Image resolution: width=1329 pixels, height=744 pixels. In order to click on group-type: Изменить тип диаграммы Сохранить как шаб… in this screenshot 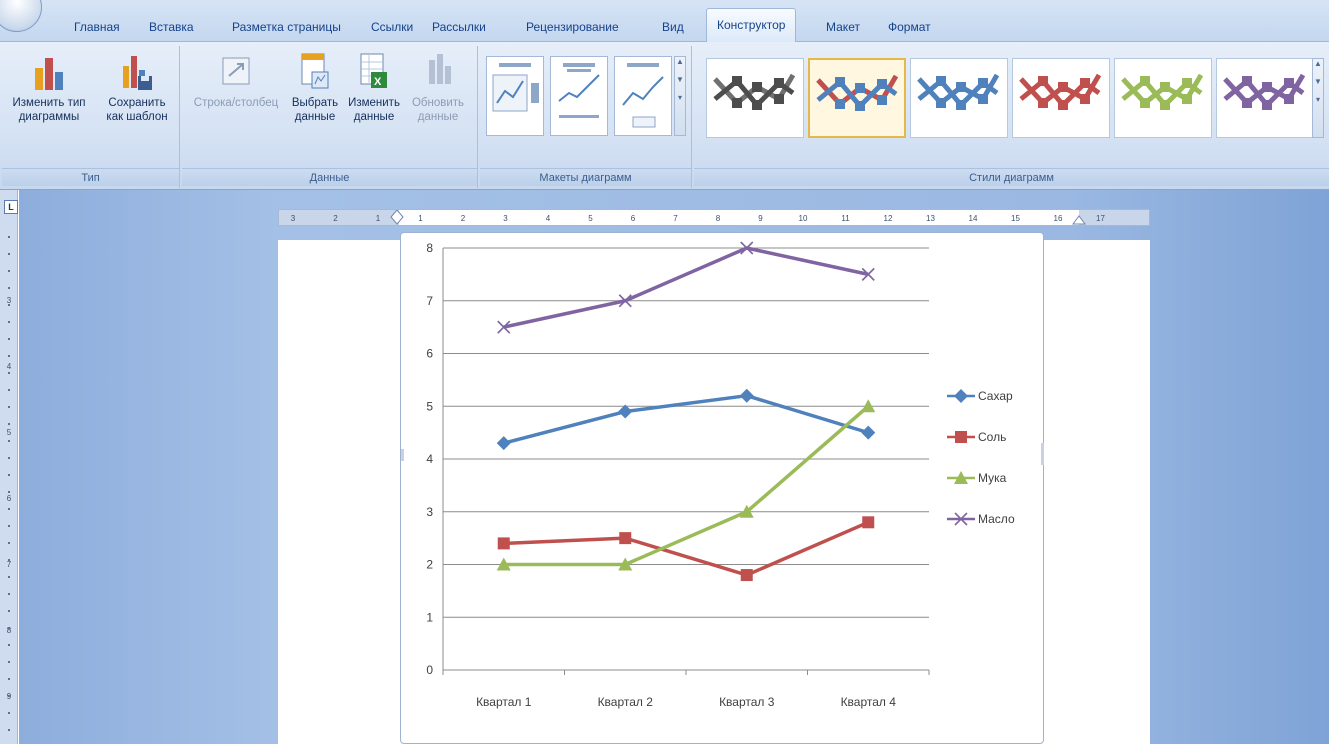, I will do `click(91, 117)`.